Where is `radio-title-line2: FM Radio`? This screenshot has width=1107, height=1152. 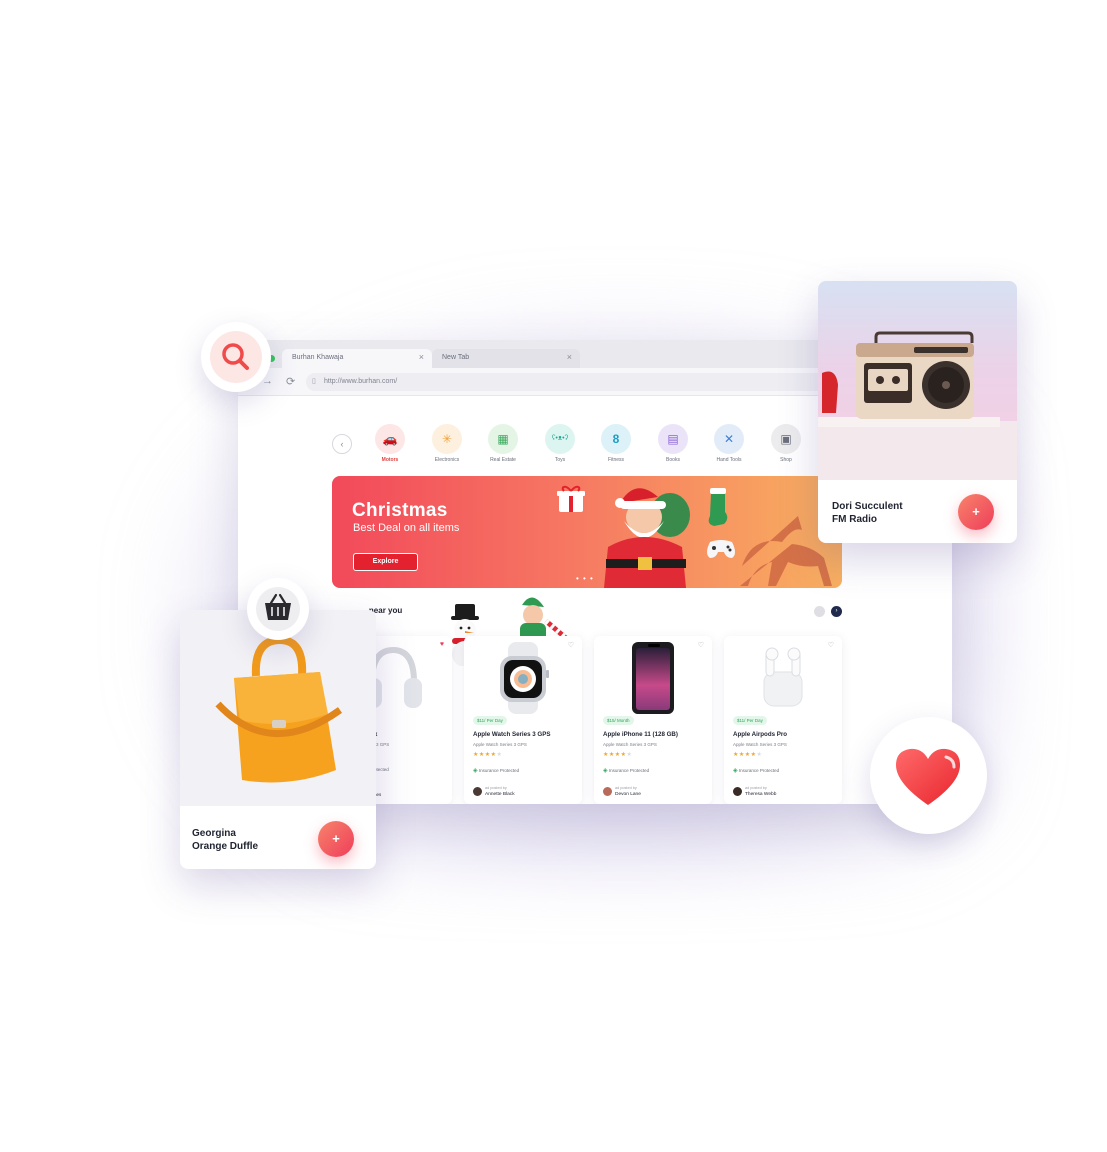 radio-title-line2: FM Radio is located at coordinates (854, 519).